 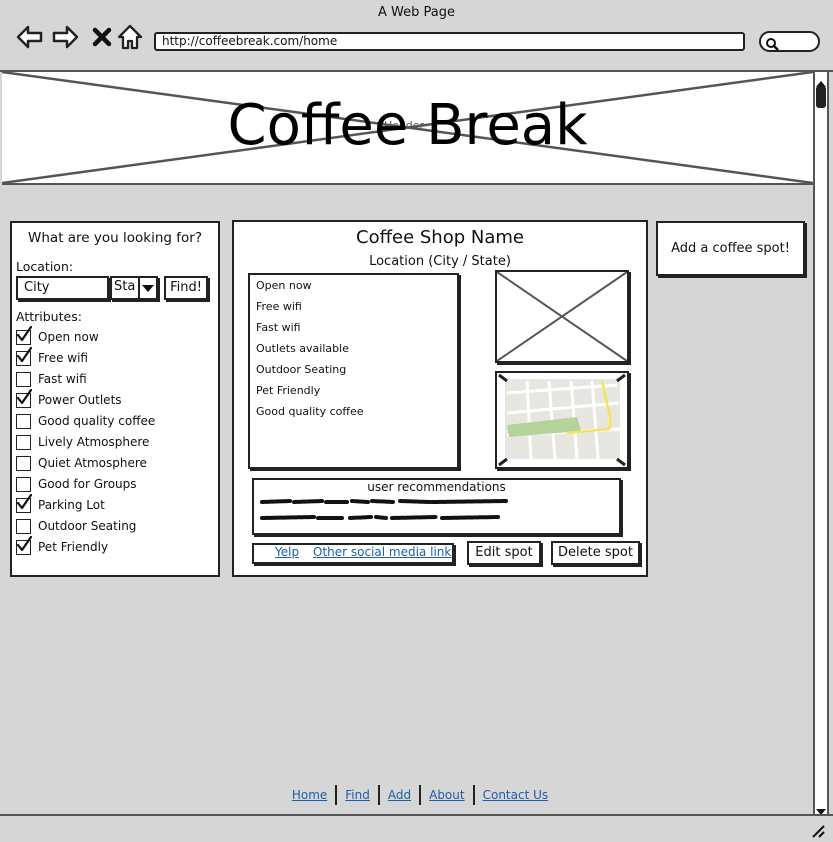 What do you see at coordinates (62, 379) in the screenshot?
I see `attribute-label: Fast wifi` at bounding box center [62, 379].